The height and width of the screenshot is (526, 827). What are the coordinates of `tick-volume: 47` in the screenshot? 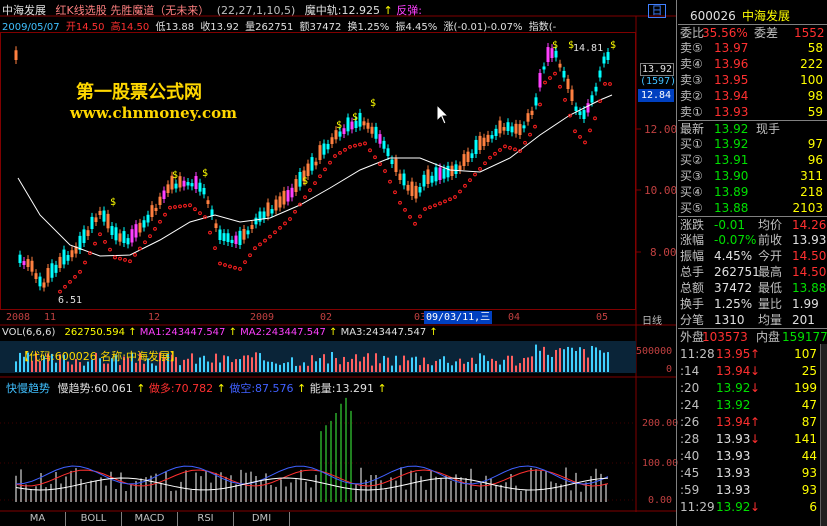 It's located at (809, 405).